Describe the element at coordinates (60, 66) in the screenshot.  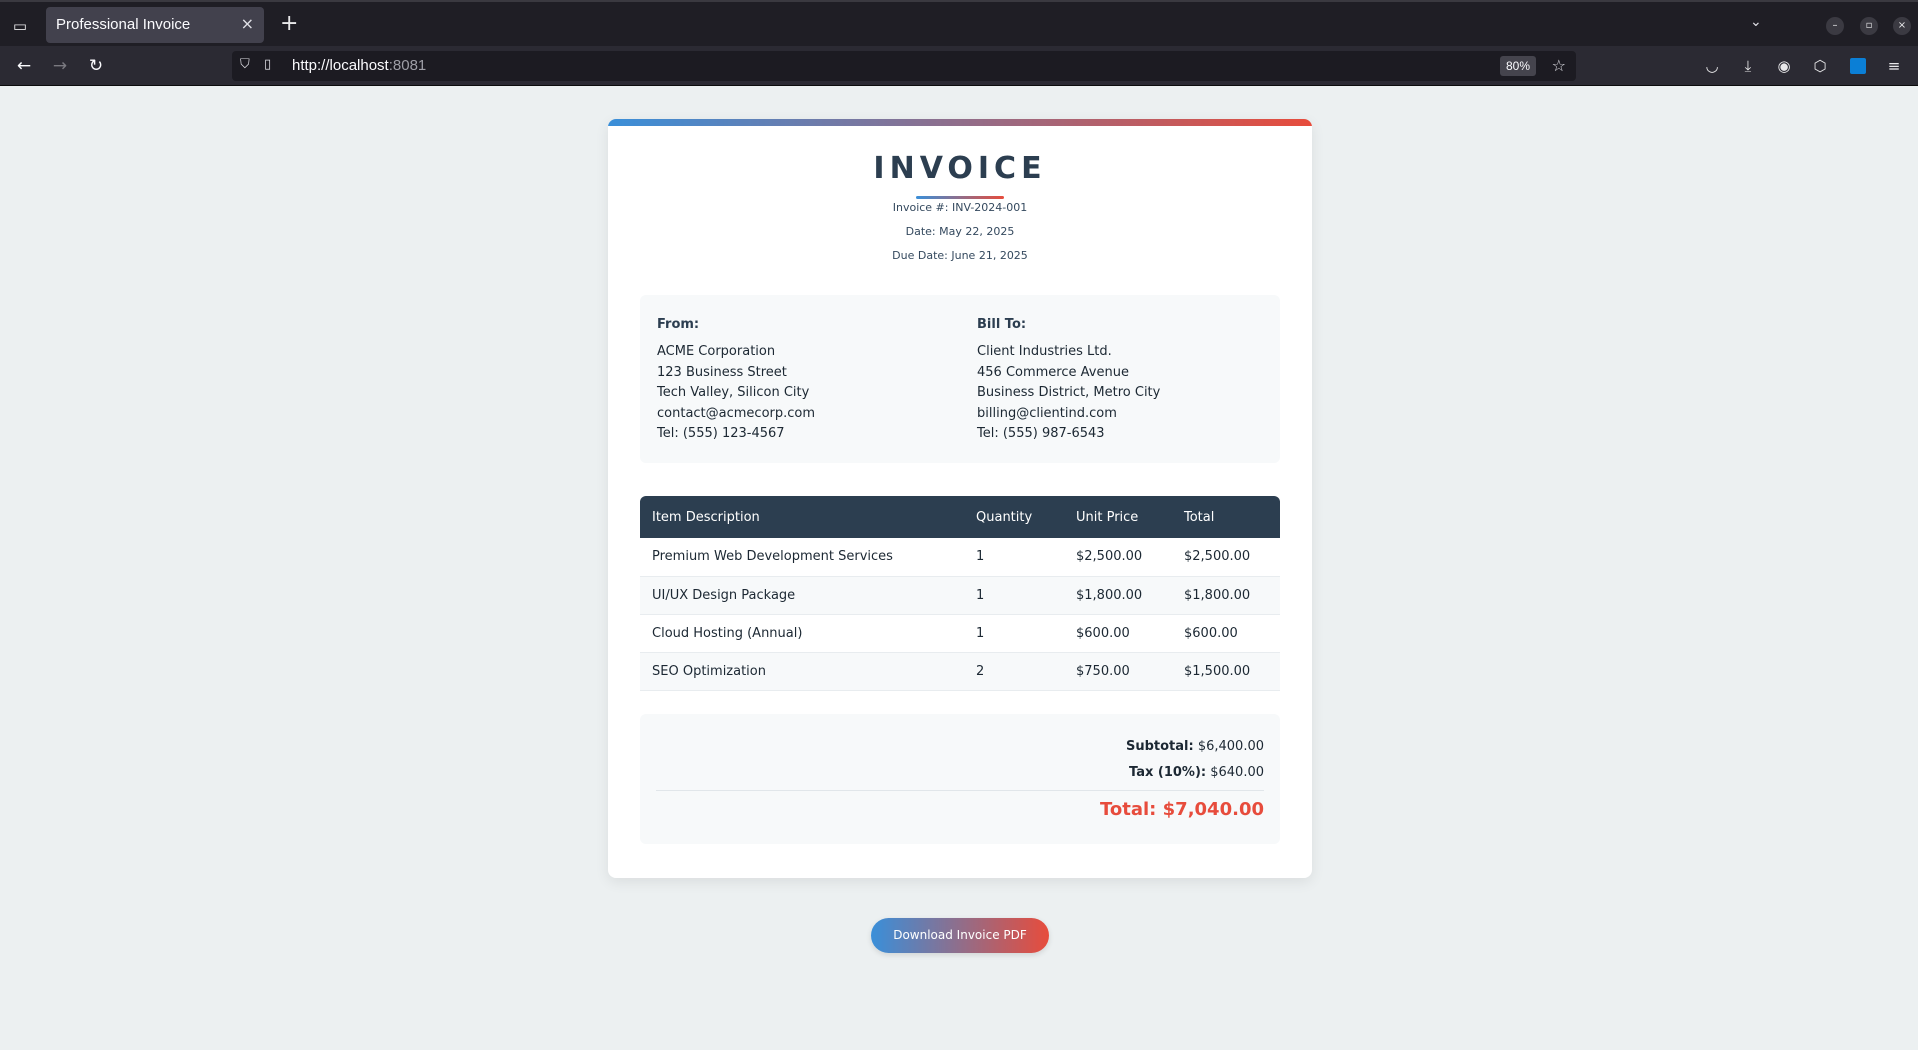
I see `forward-icon: →` at that location.